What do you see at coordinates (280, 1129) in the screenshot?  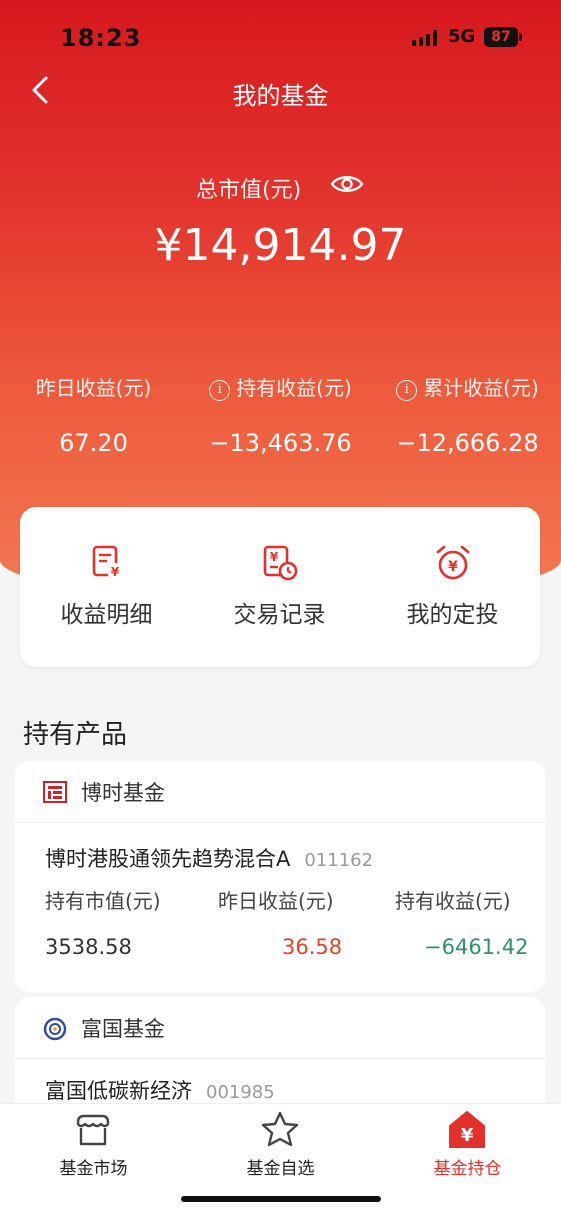 I see `star-icon` at bounding box center [280, 1129].